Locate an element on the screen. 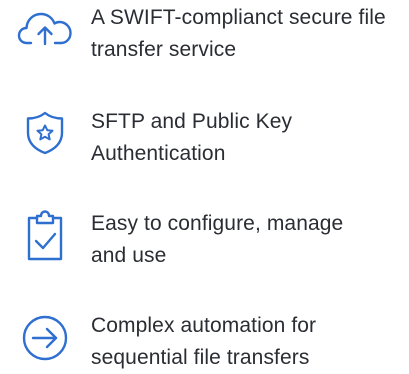  feature-line-1: Easy to configure, manage is located at coordinates (217, 223).